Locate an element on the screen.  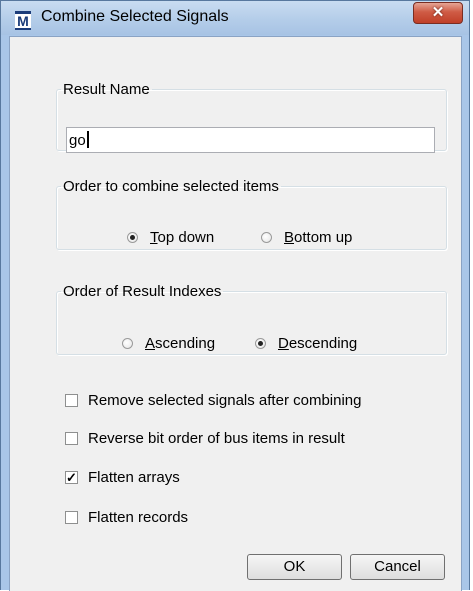
order-indexes-legend: Order of Result Indexes is located at coordinates (142, 291).